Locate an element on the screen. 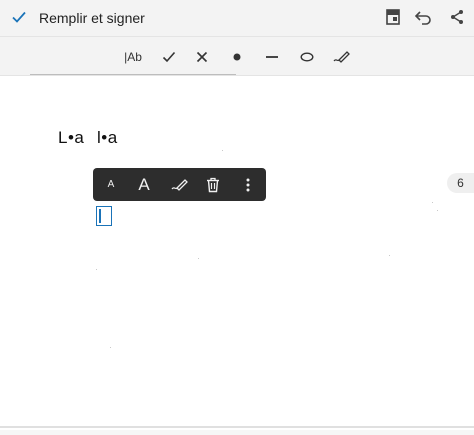 This screenshot has width=474, height=435. decrease-font-button: A is located at coordinates (111, 184).